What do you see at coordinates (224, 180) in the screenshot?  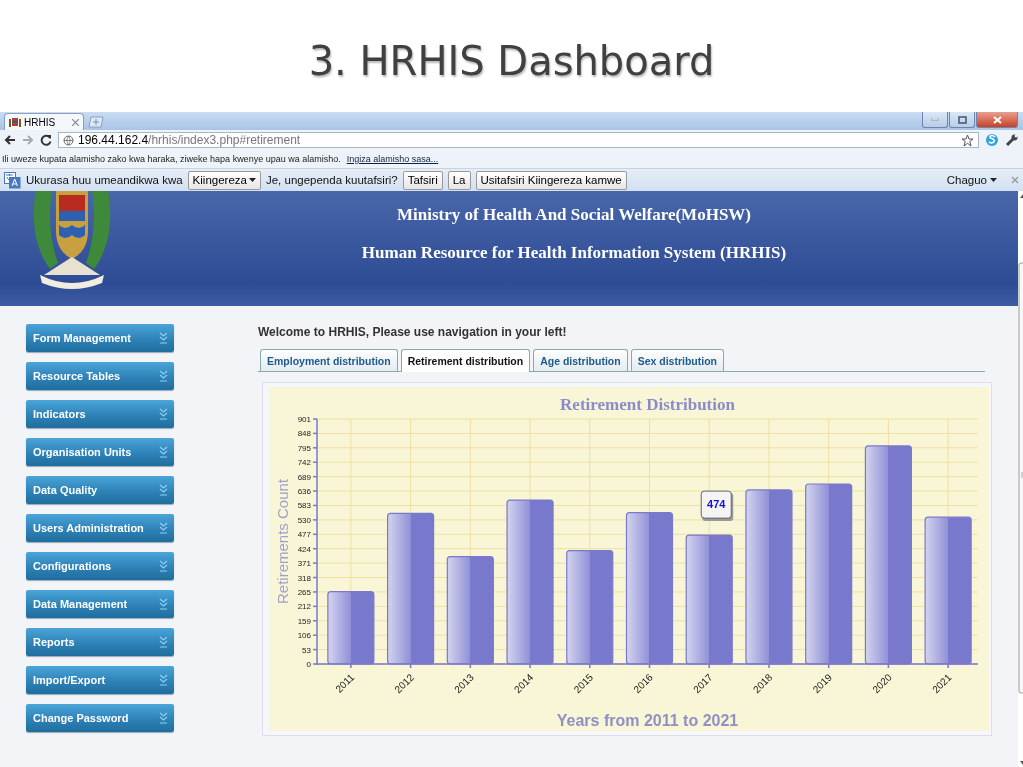 I see `language-dropdown: Kiingereza` at bounding box center [224, 180].